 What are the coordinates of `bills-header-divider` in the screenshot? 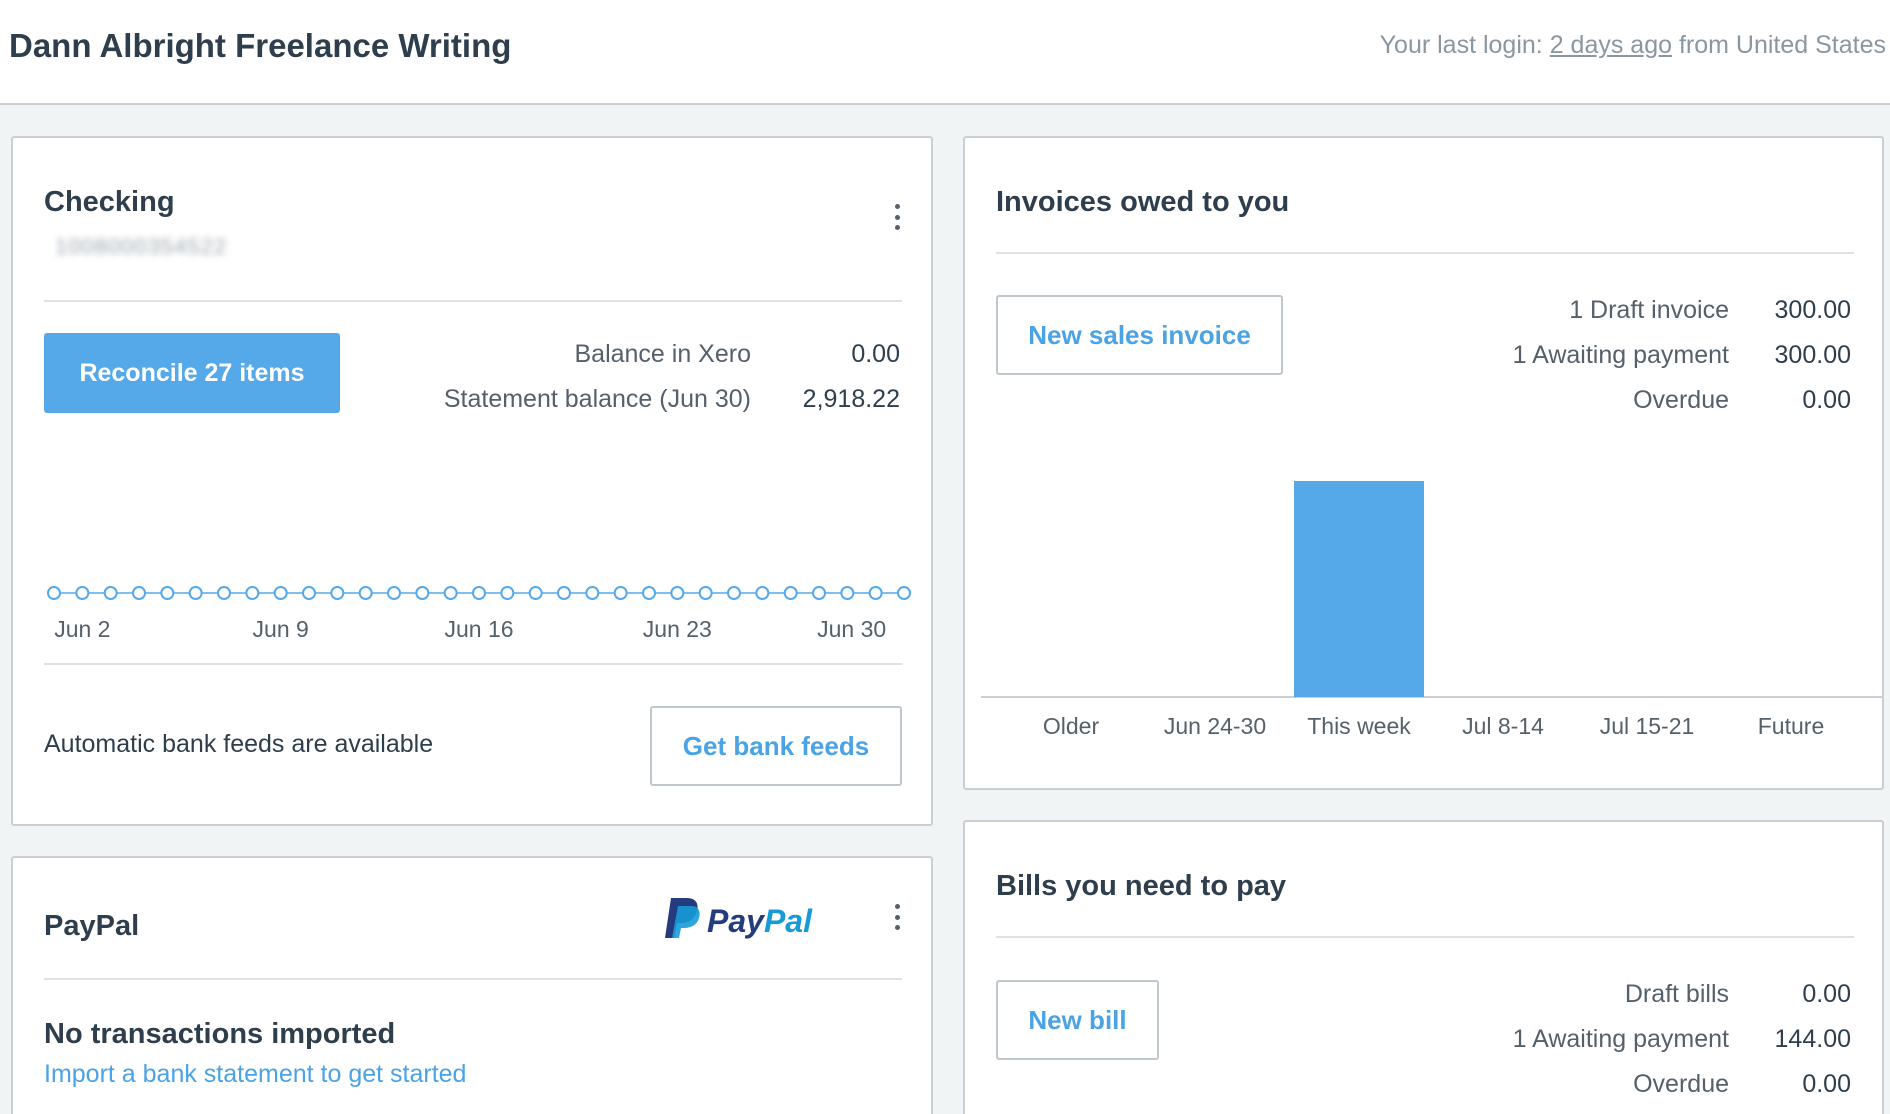 It's located at (1425, 937).